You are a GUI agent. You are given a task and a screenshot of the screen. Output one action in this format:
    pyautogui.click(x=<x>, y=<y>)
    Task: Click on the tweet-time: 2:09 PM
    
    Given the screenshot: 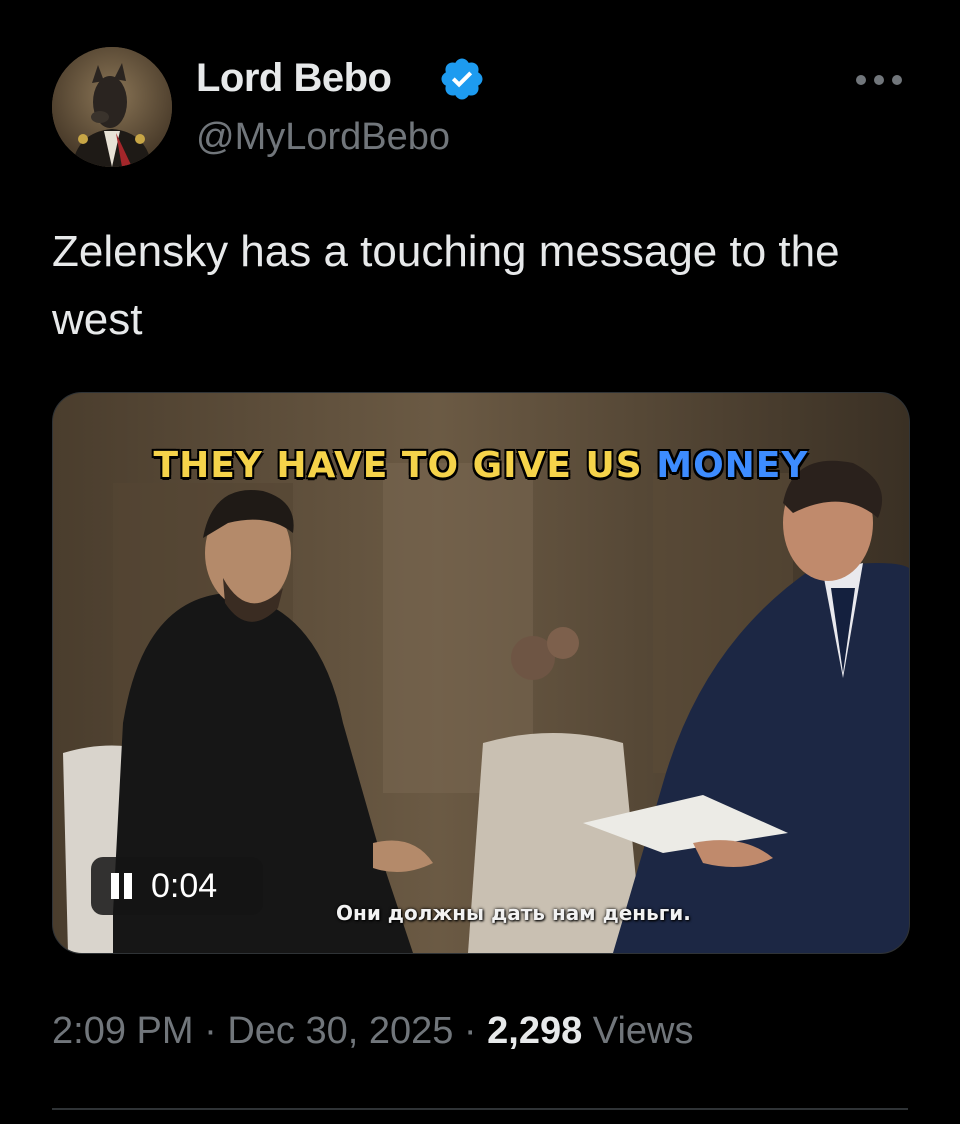 What is the action you would take?
    pyautogui.click(x=123, y=1031)
    